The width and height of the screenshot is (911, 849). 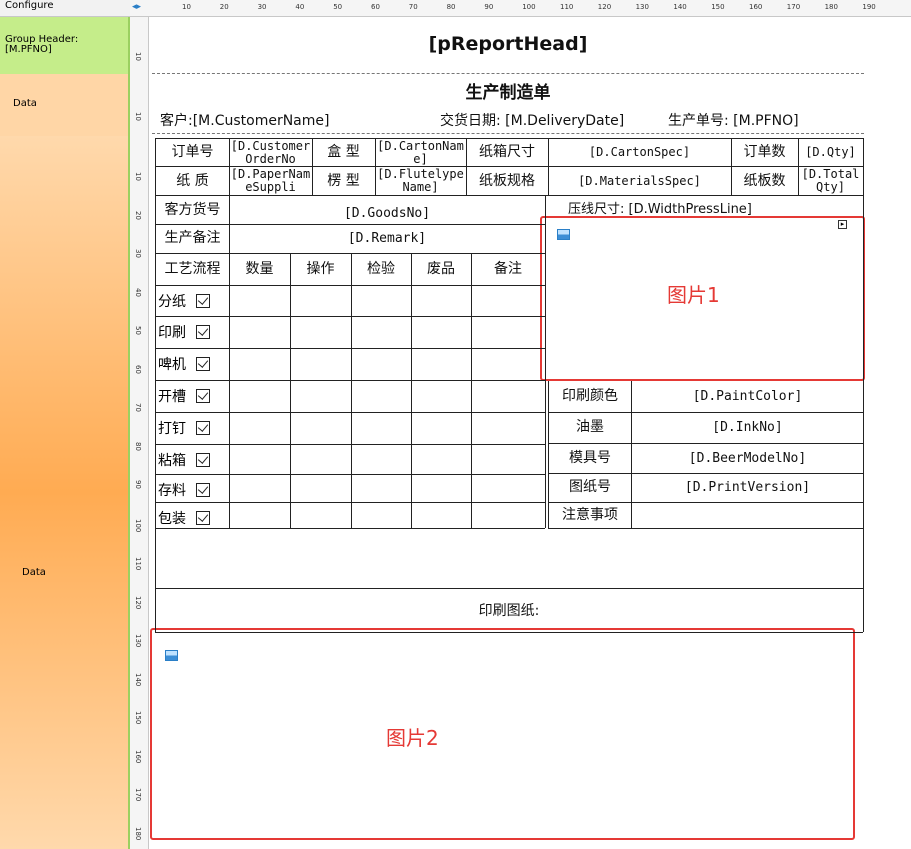 What do you see at coordinates (184, 518) in the screenshot?
I see `process-step: 包装` at bounding box center [184, 518].